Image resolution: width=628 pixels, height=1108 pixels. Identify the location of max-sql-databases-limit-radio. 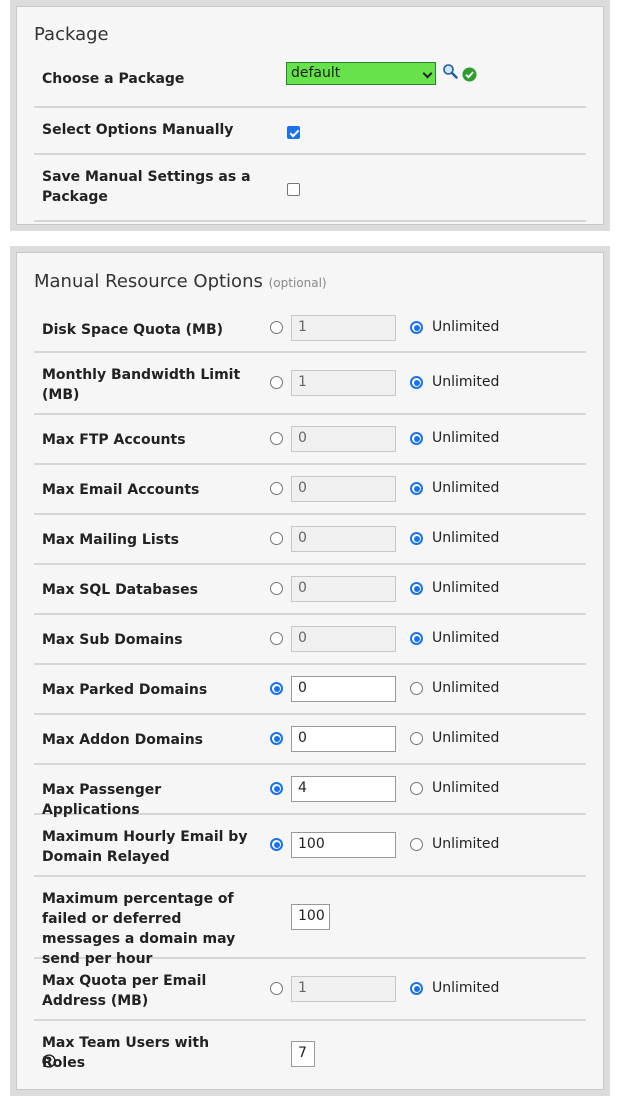
(276, 588).